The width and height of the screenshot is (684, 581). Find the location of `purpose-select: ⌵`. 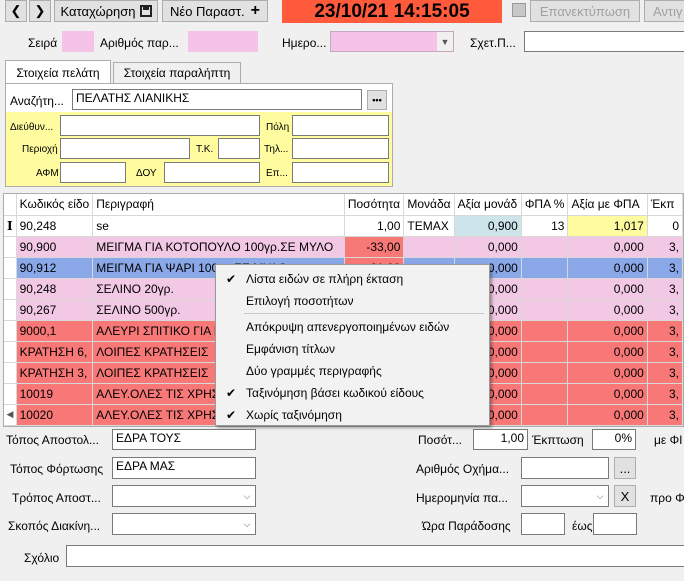

purpose-select: ⌵ is located at coordinates (184, 524).